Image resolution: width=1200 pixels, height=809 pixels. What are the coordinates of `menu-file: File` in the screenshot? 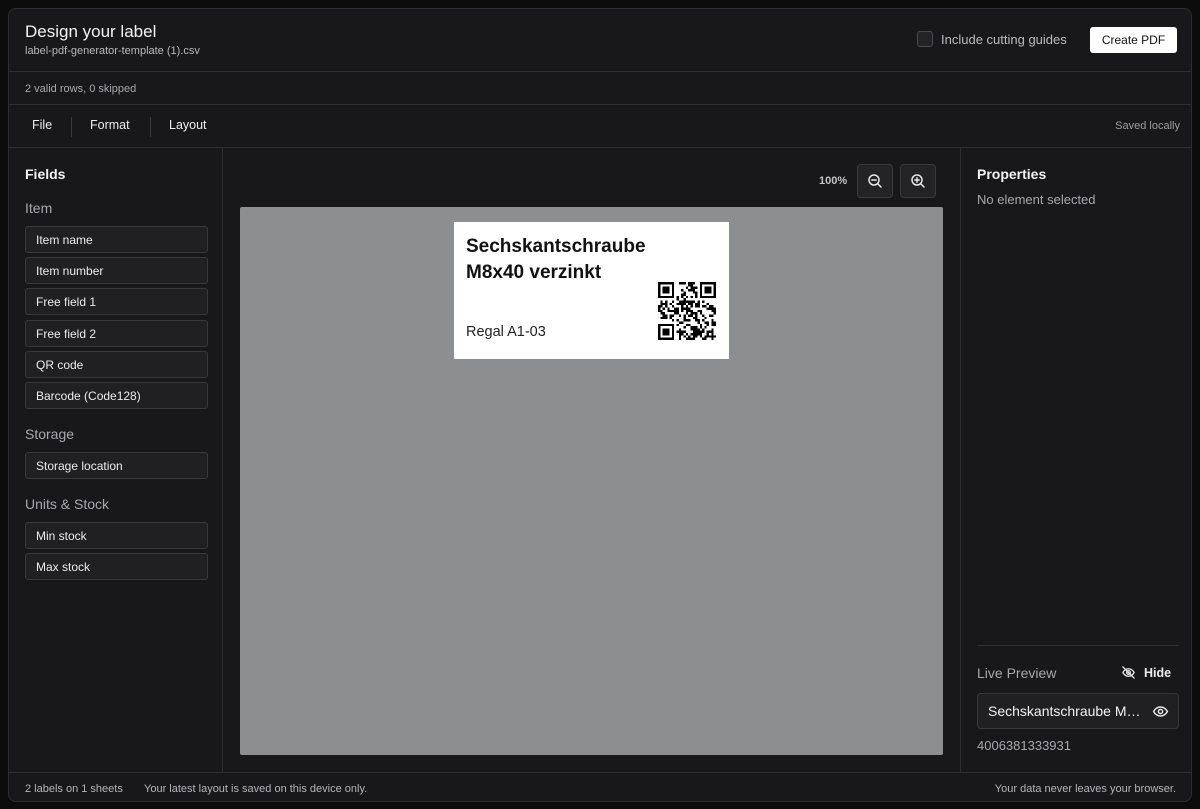 It's located at (42, 125).